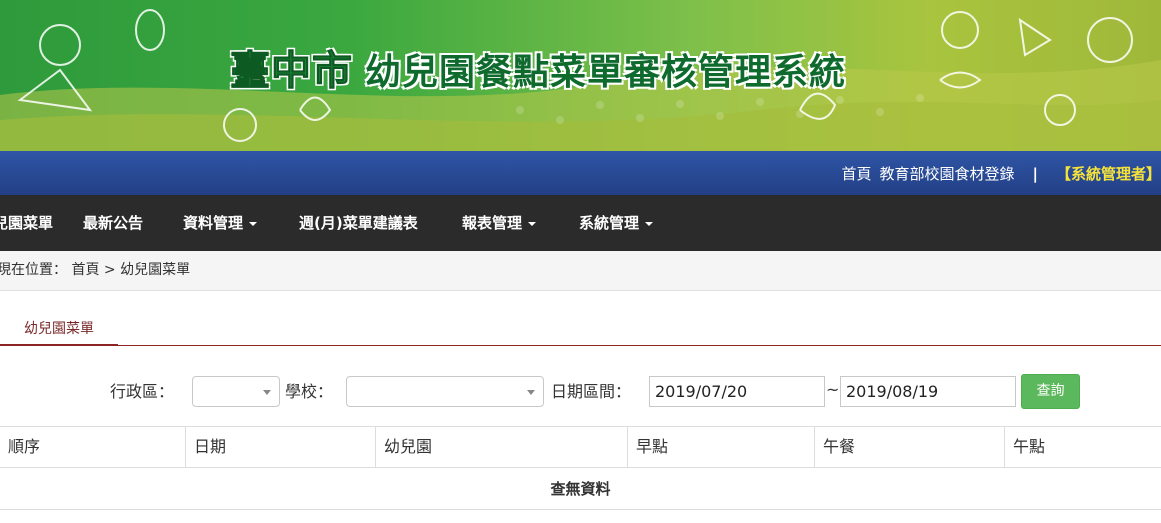 Image resolution: width=1161 pixels, height=523 pixels. Describe the element at coordinates (580, 271) in the screenshot. I see `breadcrumb: 現在位置： 首頁 > 幼兒園菜單` at that location.